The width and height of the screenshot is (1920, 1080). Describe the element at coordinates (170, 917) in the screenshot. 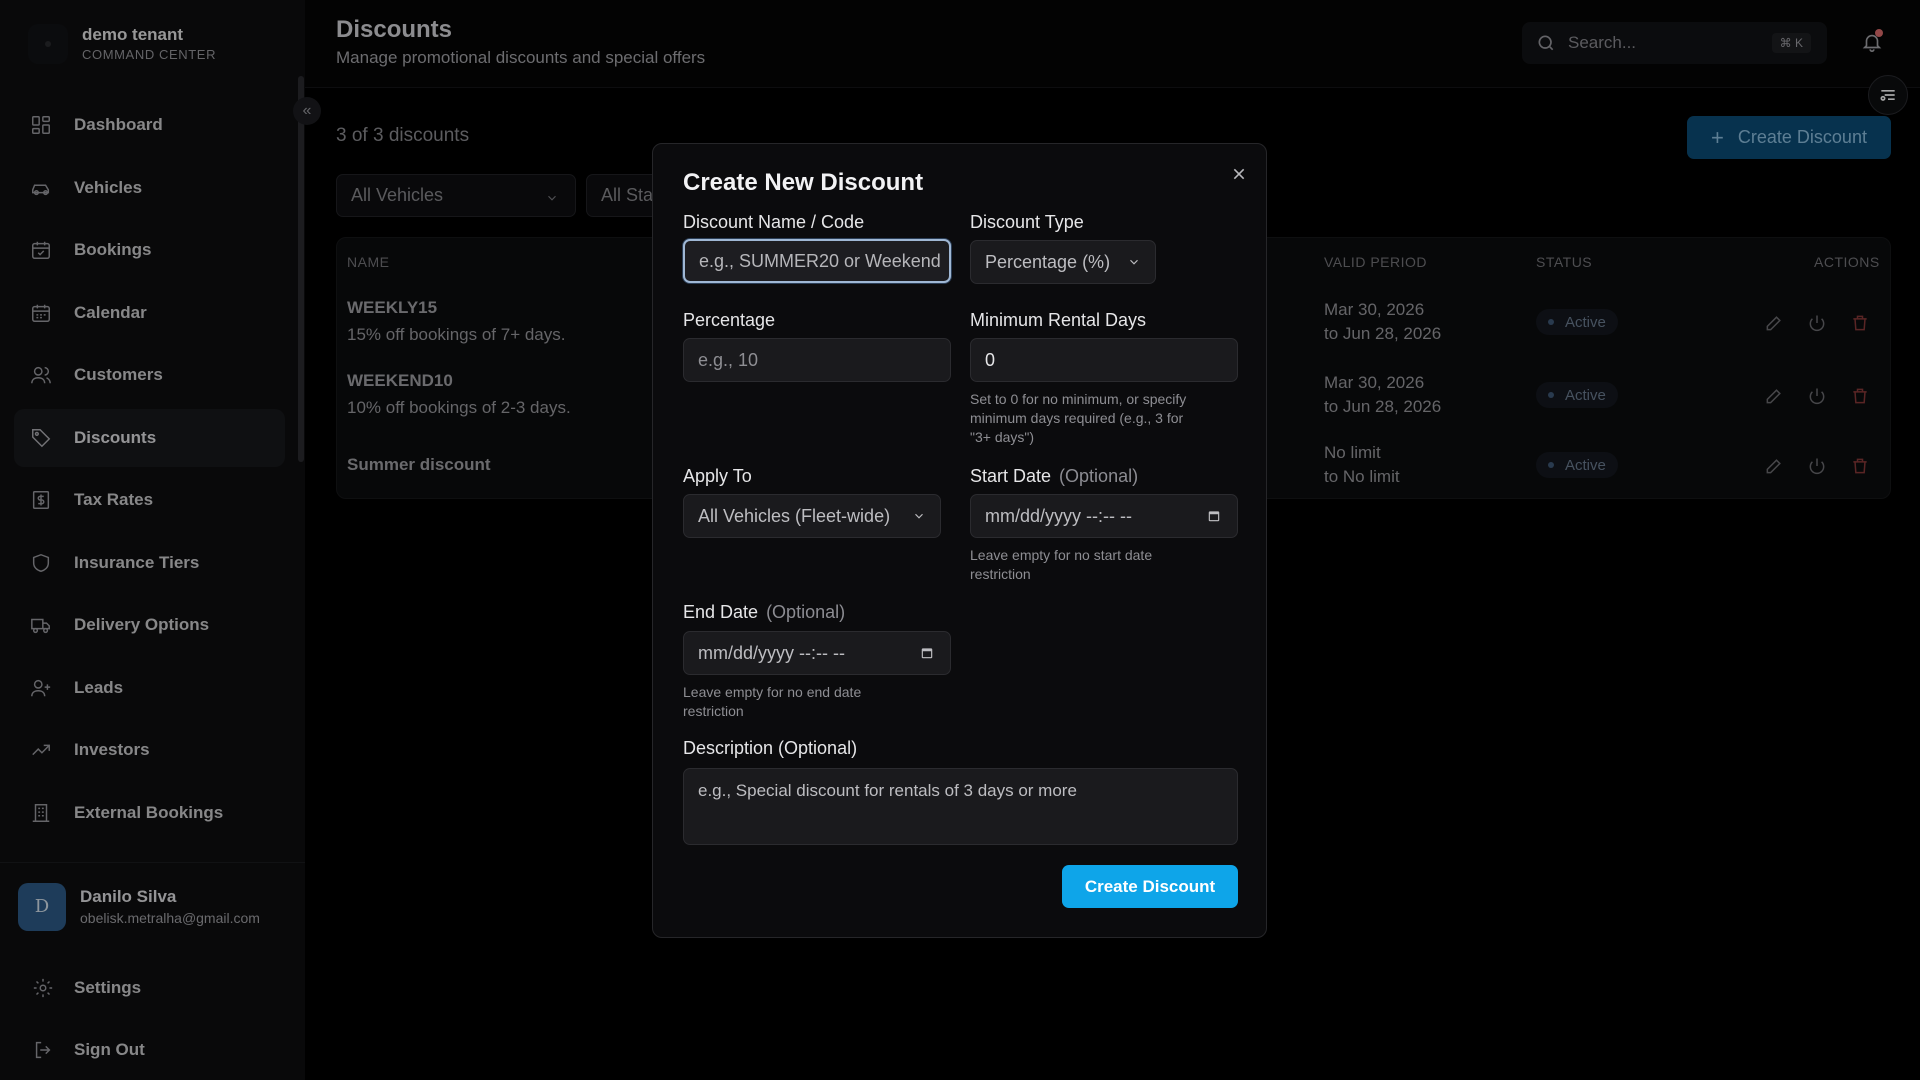

I see `user-email: obelisk.metralha@gmail.com` at that location.